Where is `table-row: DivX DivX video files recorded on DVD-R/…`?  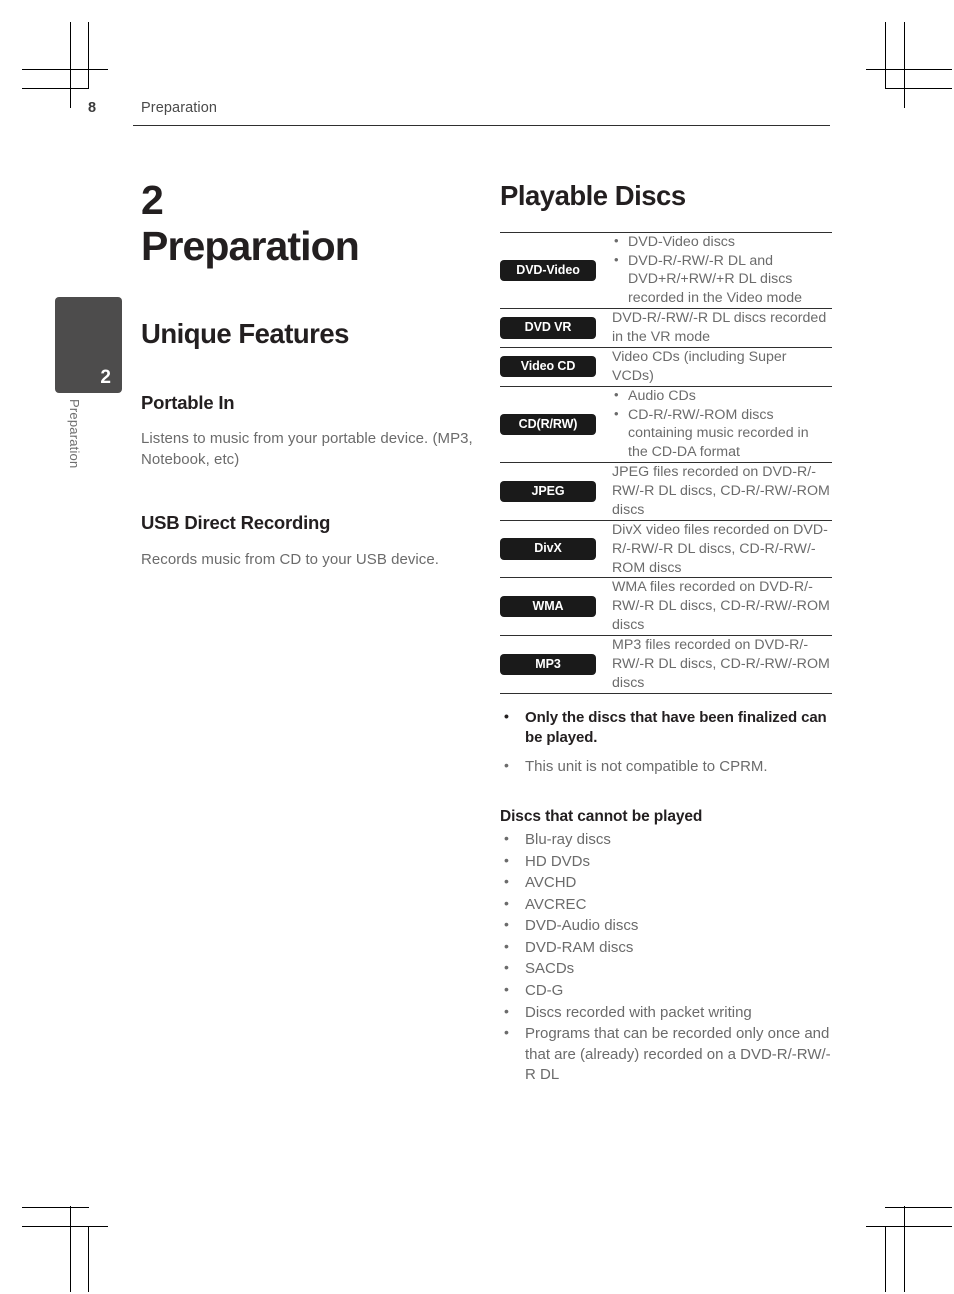
table-row: DivX DivX video files recorded on DVD-R/… is located at coordinates (666, 549).